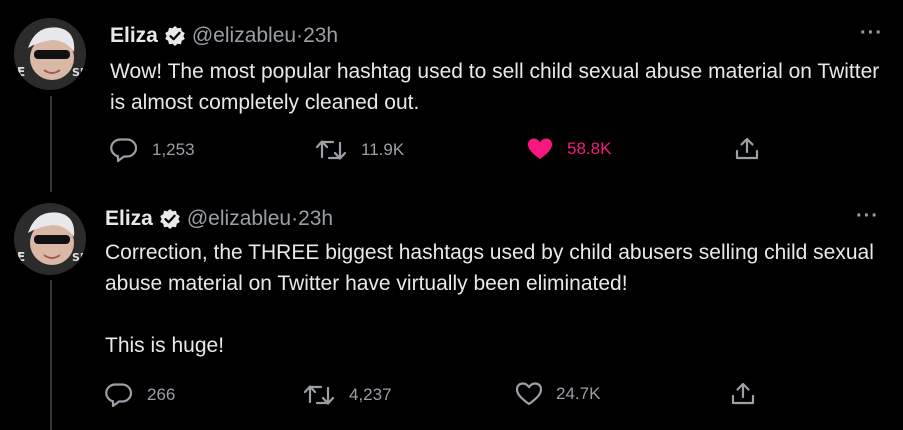 Image resolution: width=903 pixels, height=430 pixels. What do you see at coordinates (161, 394) in the screenshot?
I see `reply-count: 266` at bounding box center [161, 394].